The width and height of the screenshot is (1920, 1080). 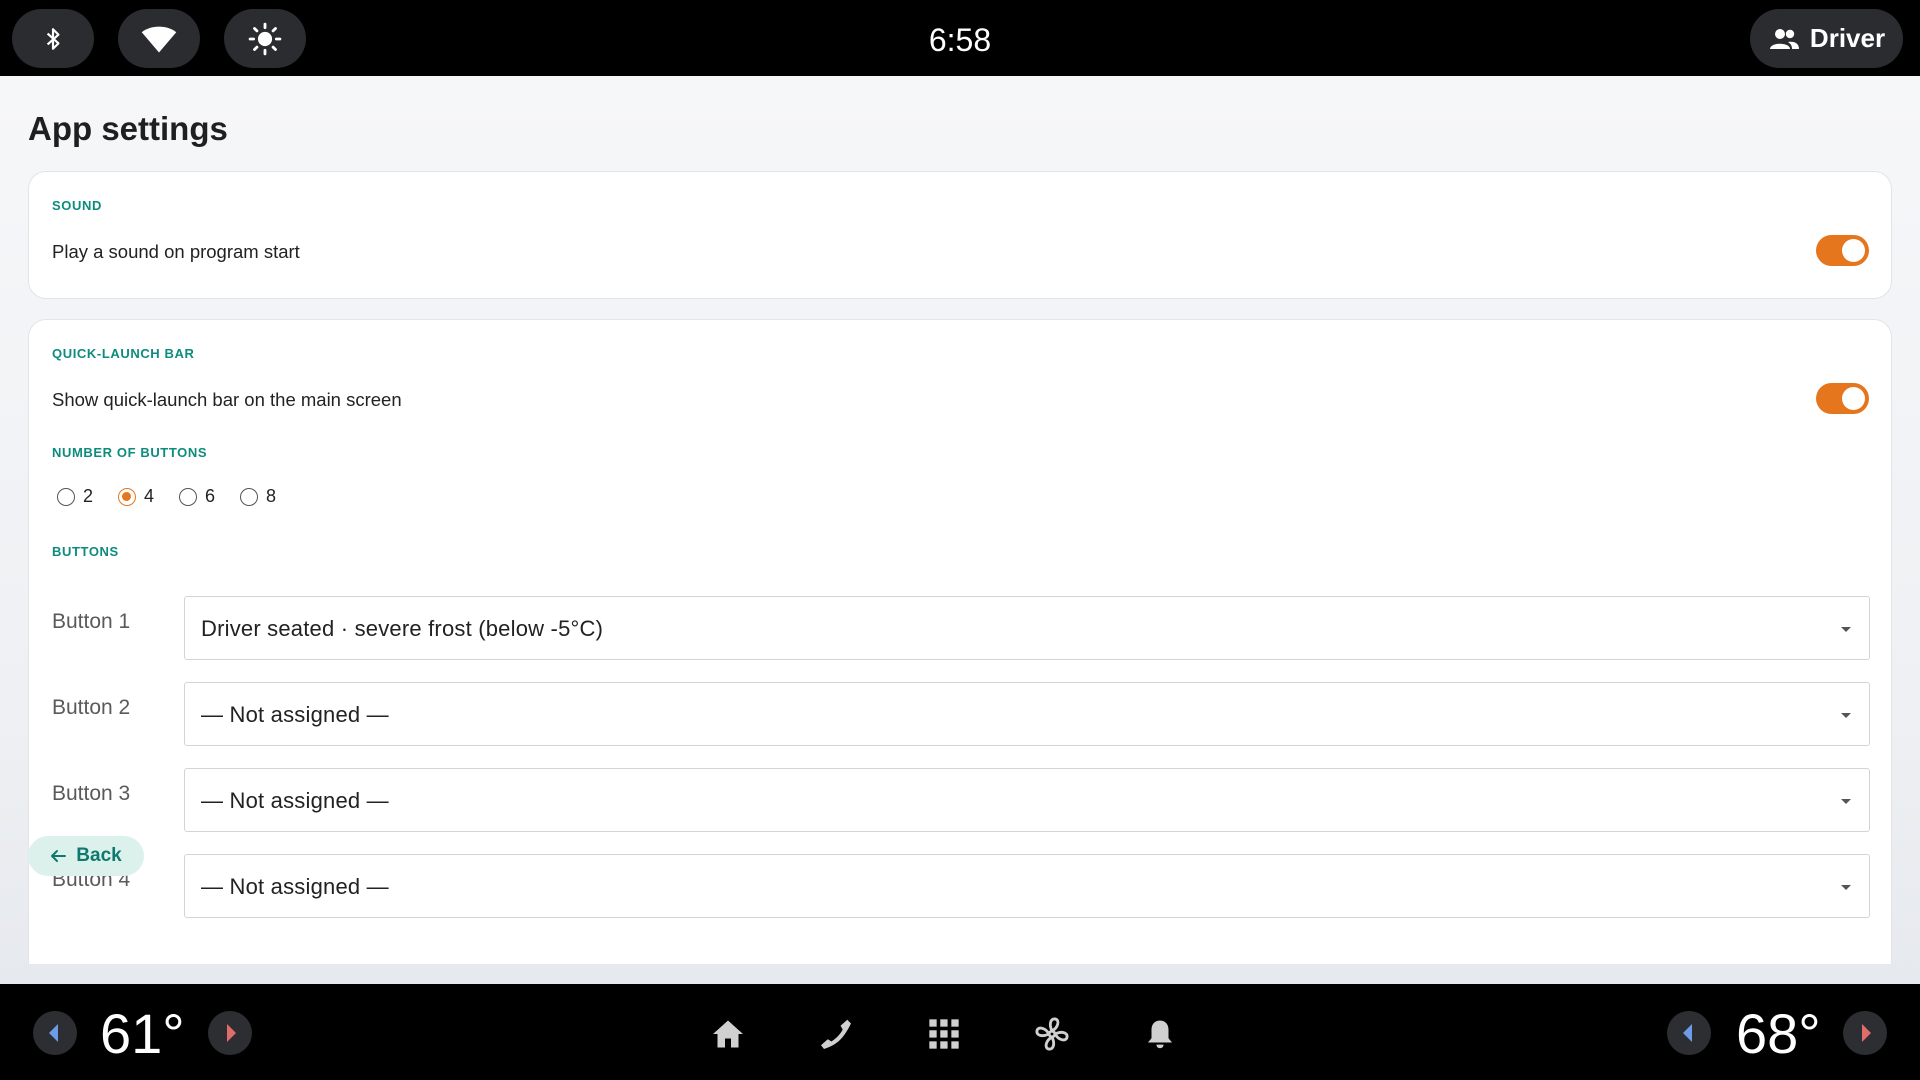 I want to click on button-row: Button 2 — Not assigned —, so click(x=961, y=714).